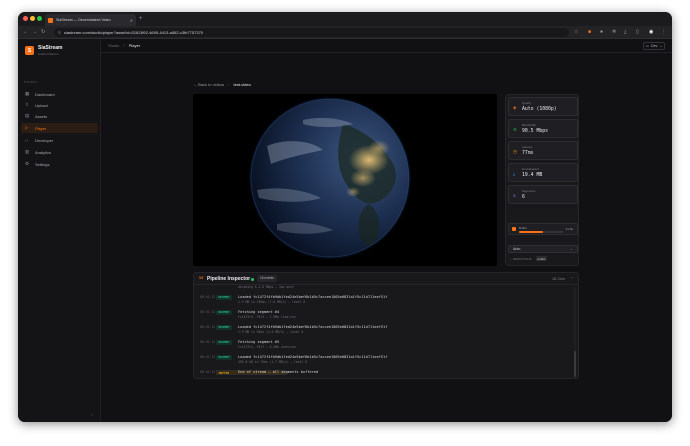 Image resolution: width=690 pixels, height=446 pixels. I want to click on forward-icon: →, so click(34, 32).